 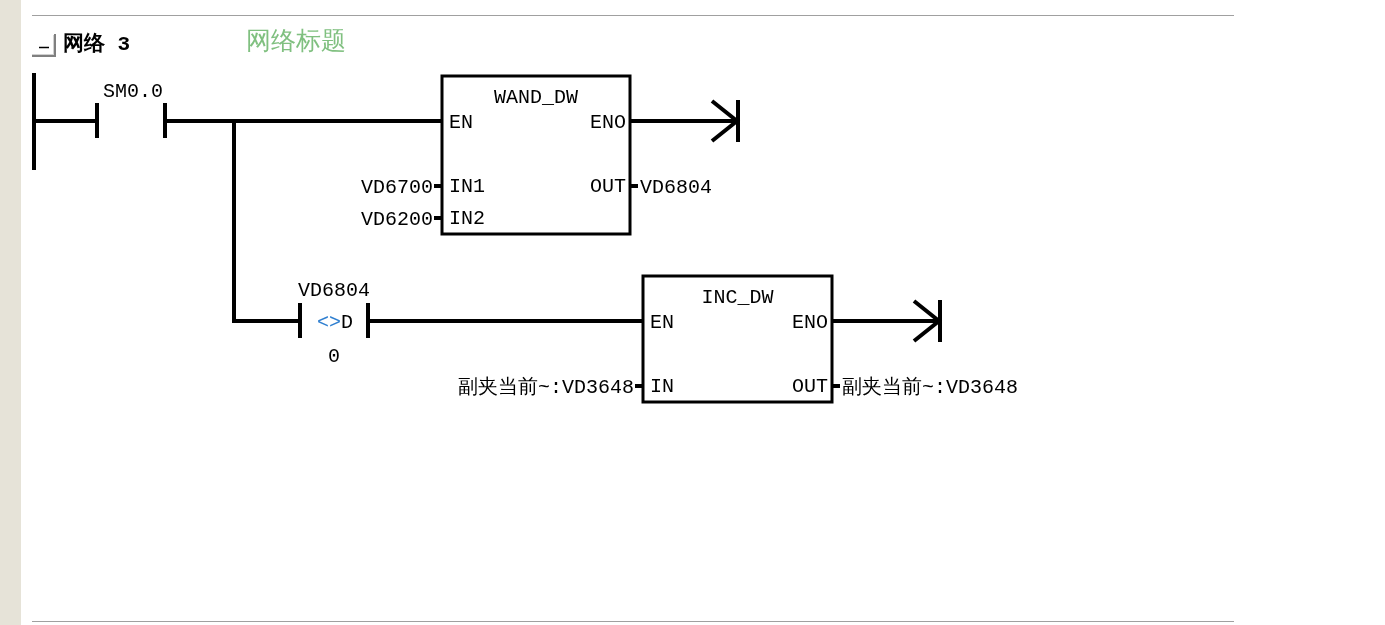 I want to click on network-label: 网络 3, so click(x=97, y=45).